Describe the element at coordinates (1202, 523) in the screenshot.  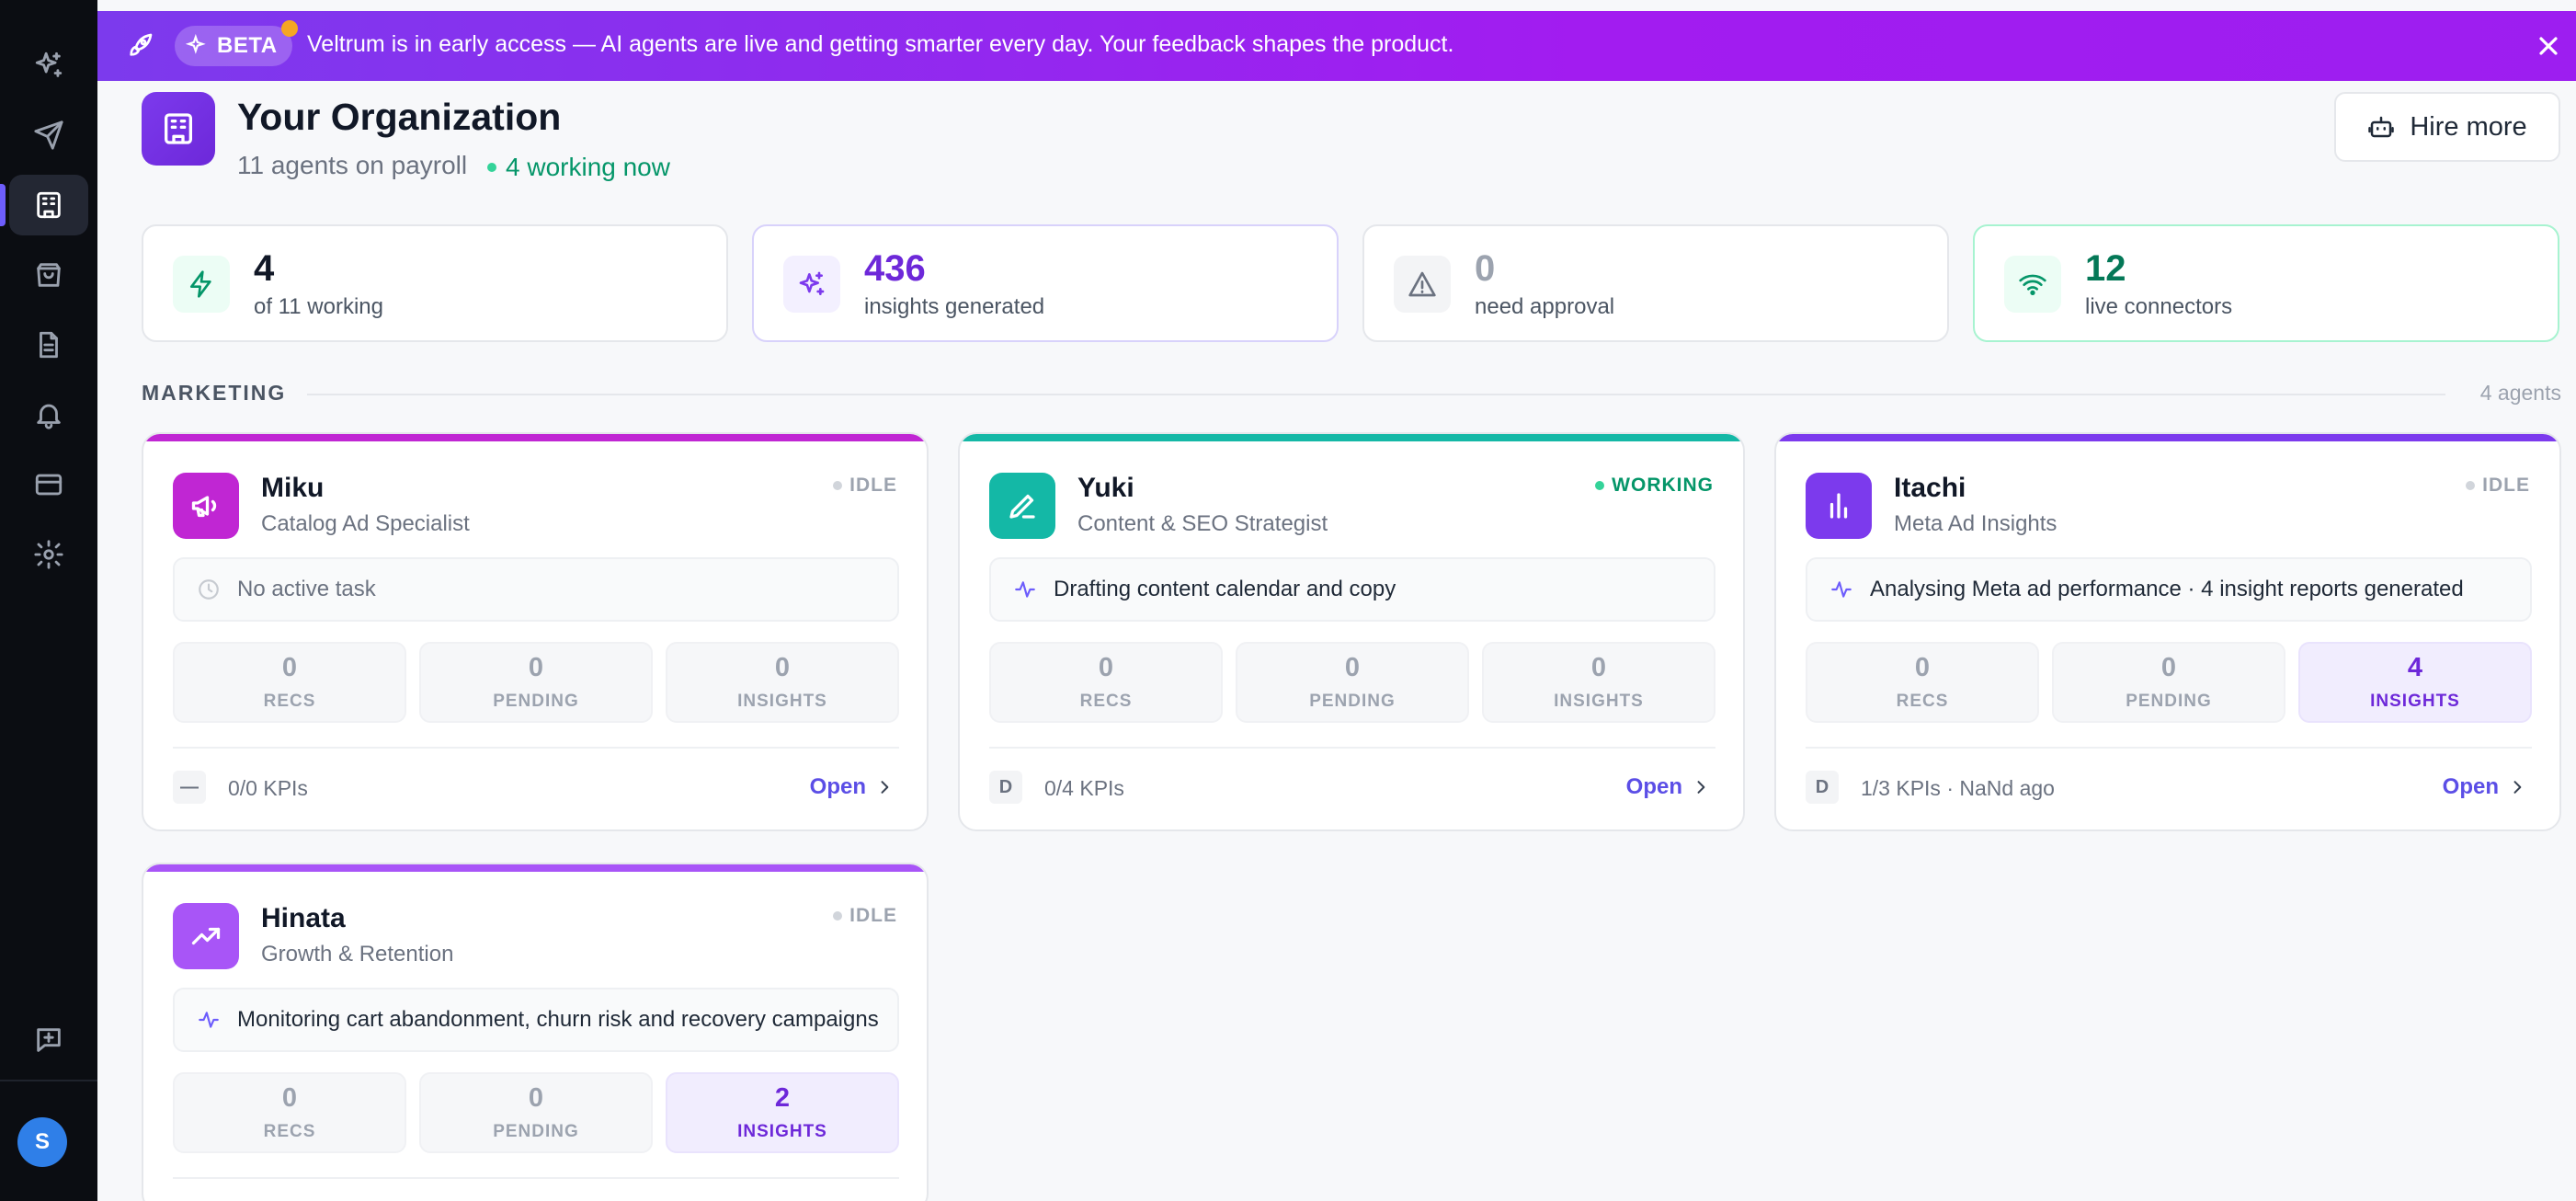
I see `agent-role: Content & SEO Strategist` at that location.